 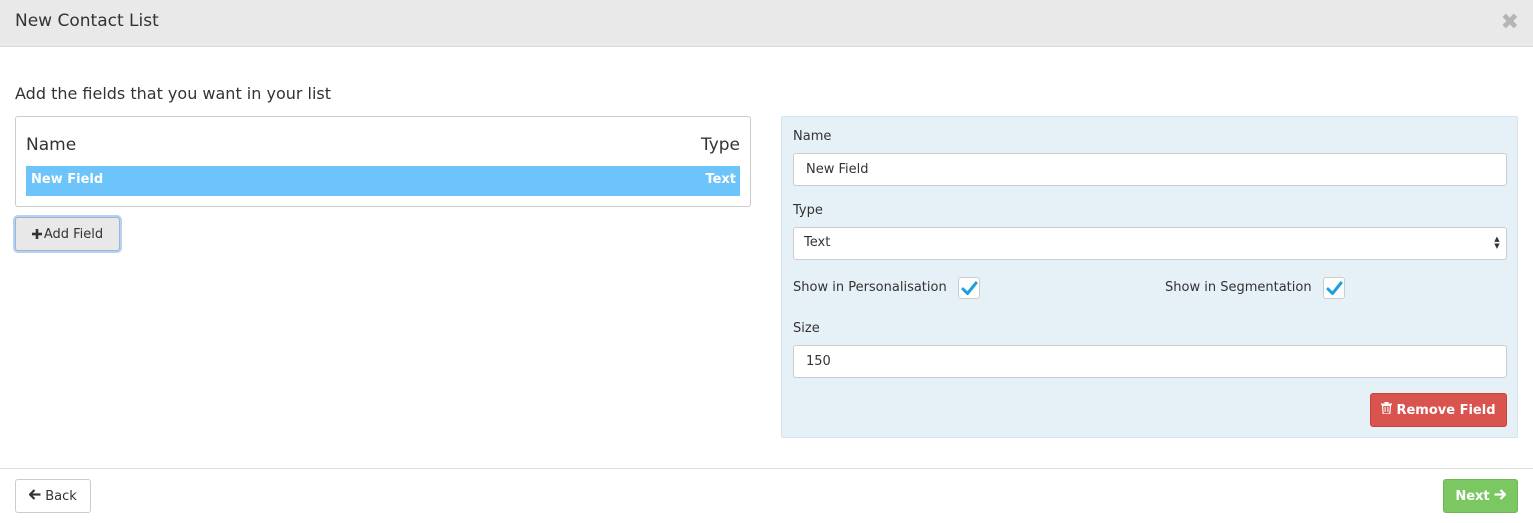 What do you see at coordinates (1150, 169) in the screenshot?
I see `field-name-input` at bounding box center [1150, 169].